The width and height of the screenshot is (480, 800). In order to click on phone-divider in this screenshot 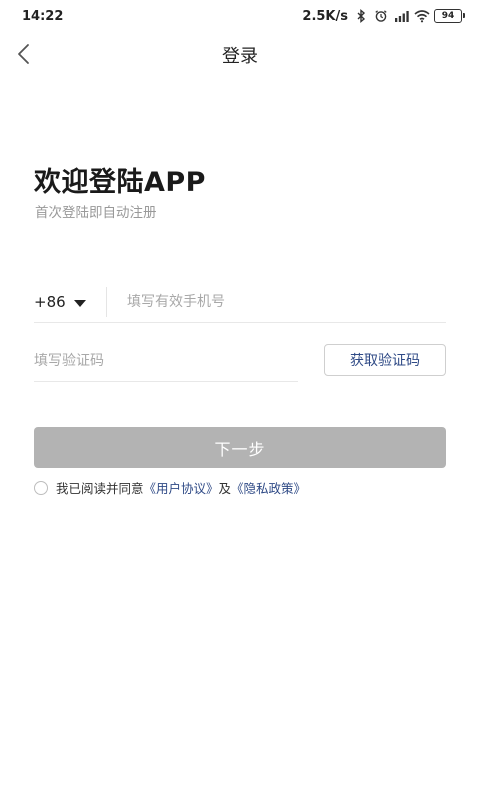, I will do `click(106, 302)`.